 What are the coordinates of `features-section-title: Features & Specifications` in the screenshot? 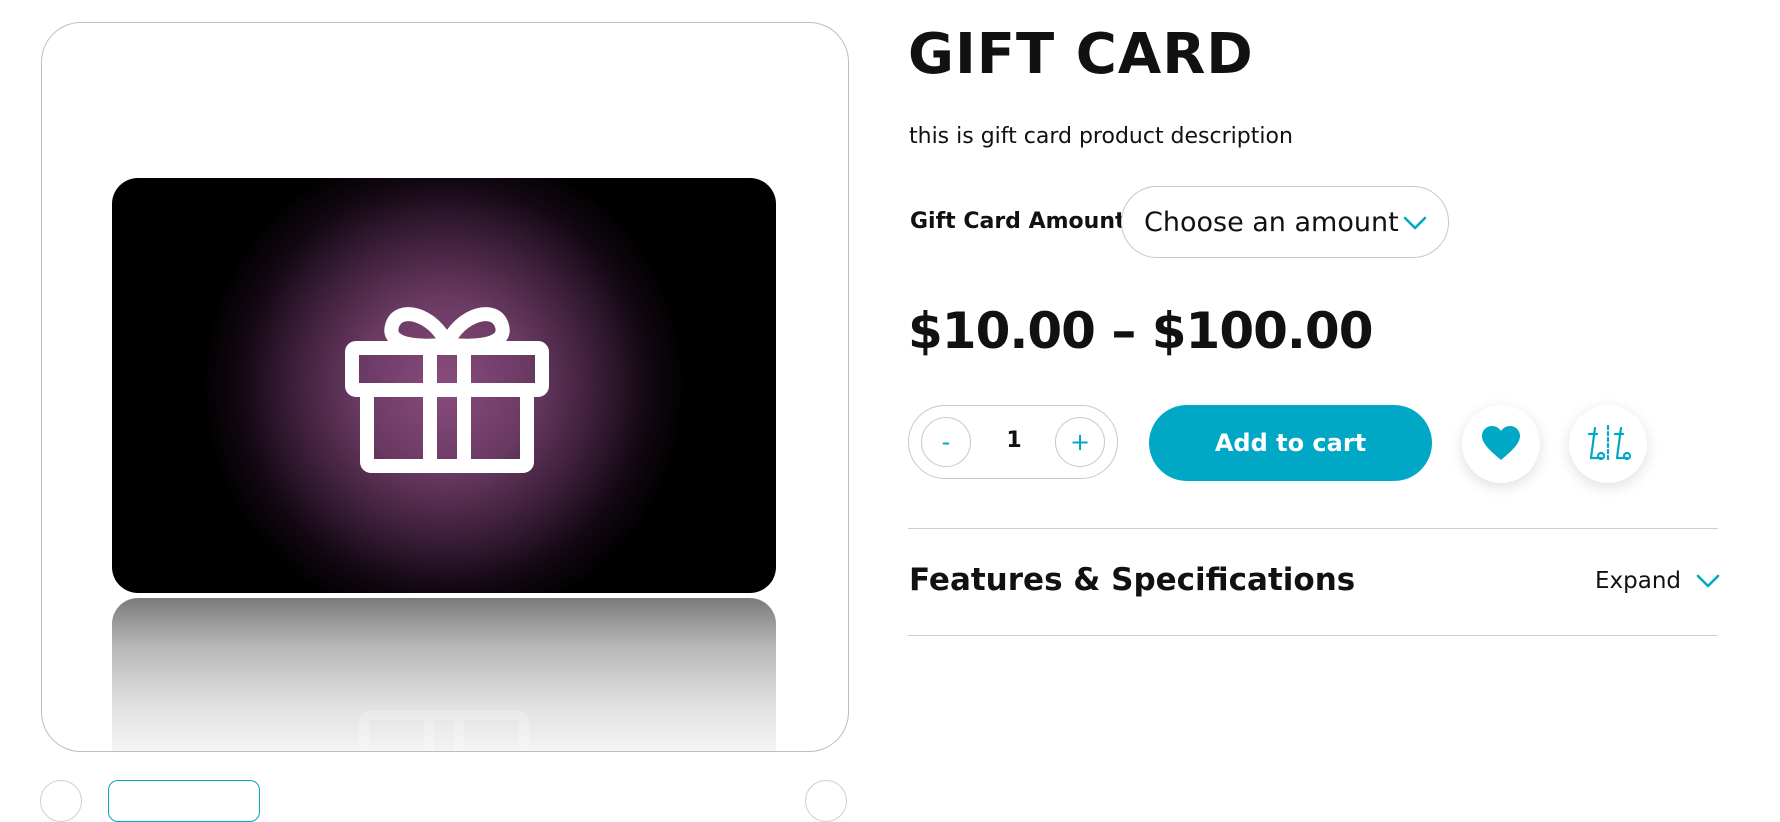 It's located at (1132, 580).